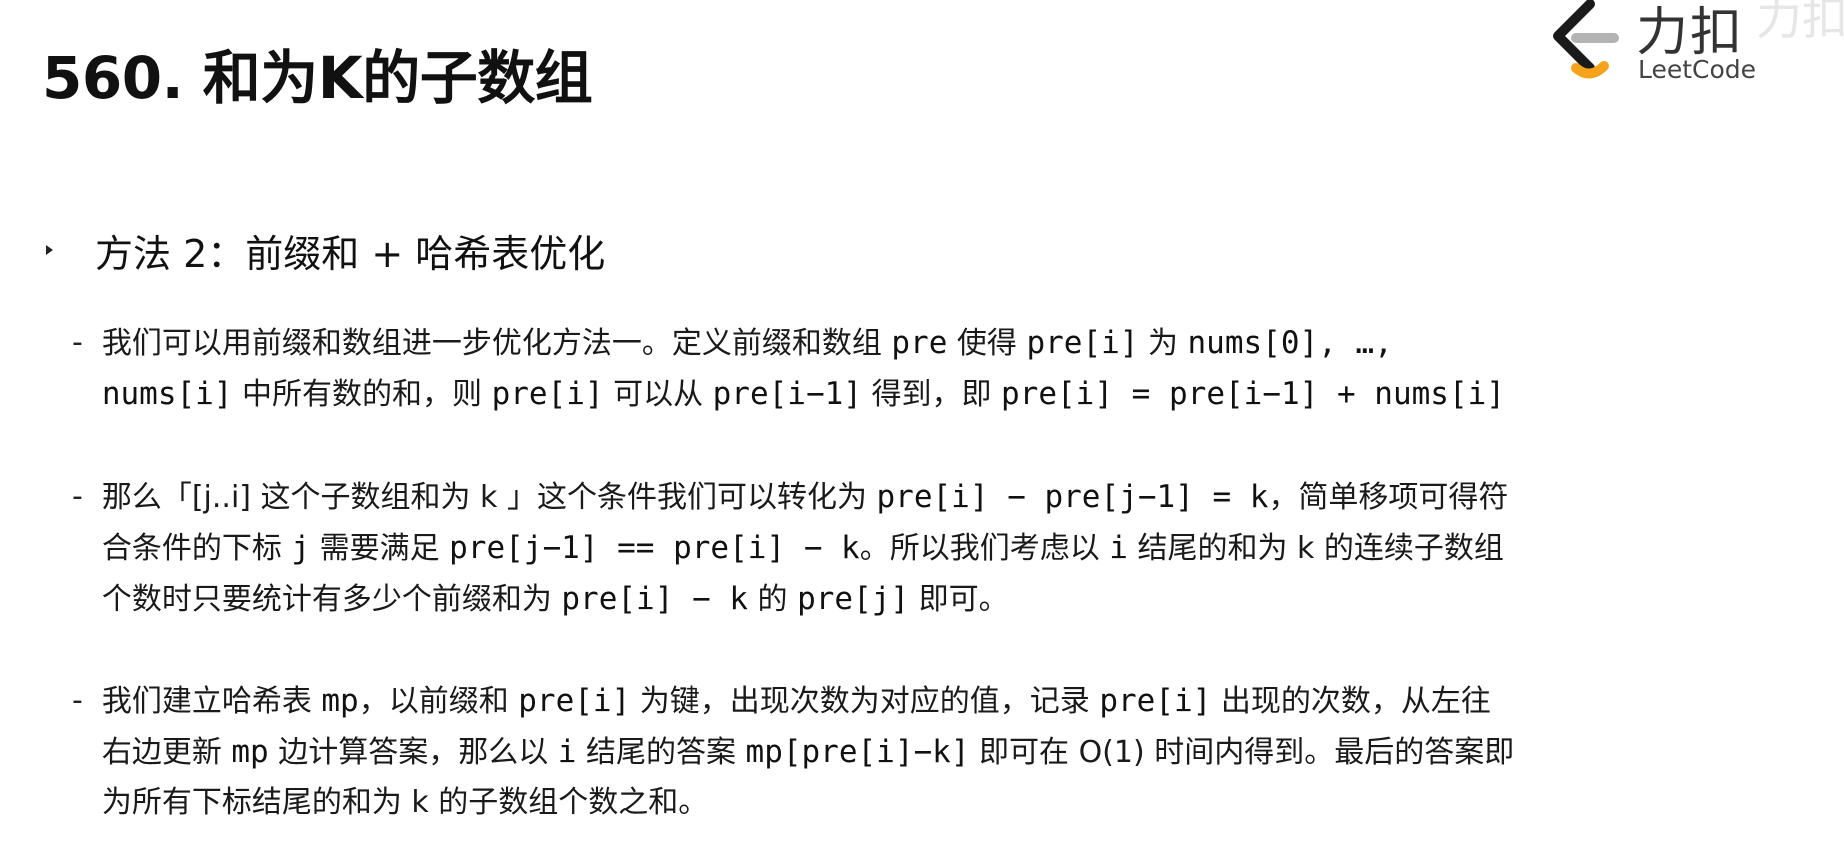  I want to click on text-segment: 即可。, so click(959, 599).